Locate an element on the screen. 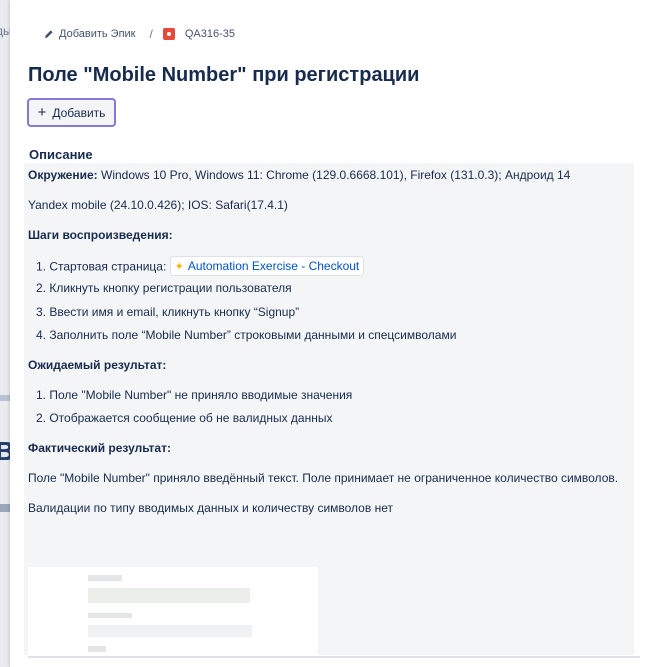 The width and height of the screenshot is (653, 667). issue-title: Поле "Mobile Number" при регистрации is located at coordinates (223, 75).